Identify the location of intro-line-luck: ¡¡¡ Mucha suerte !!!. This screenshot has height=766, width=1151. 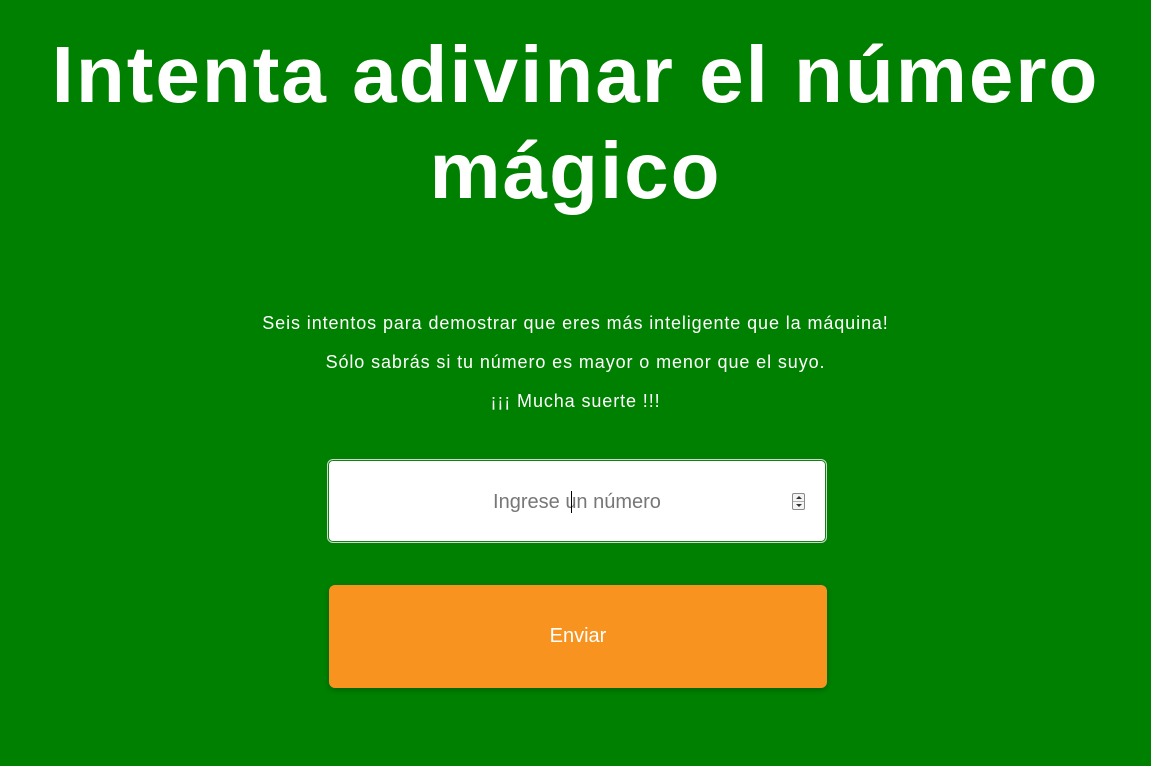
(575, 401).